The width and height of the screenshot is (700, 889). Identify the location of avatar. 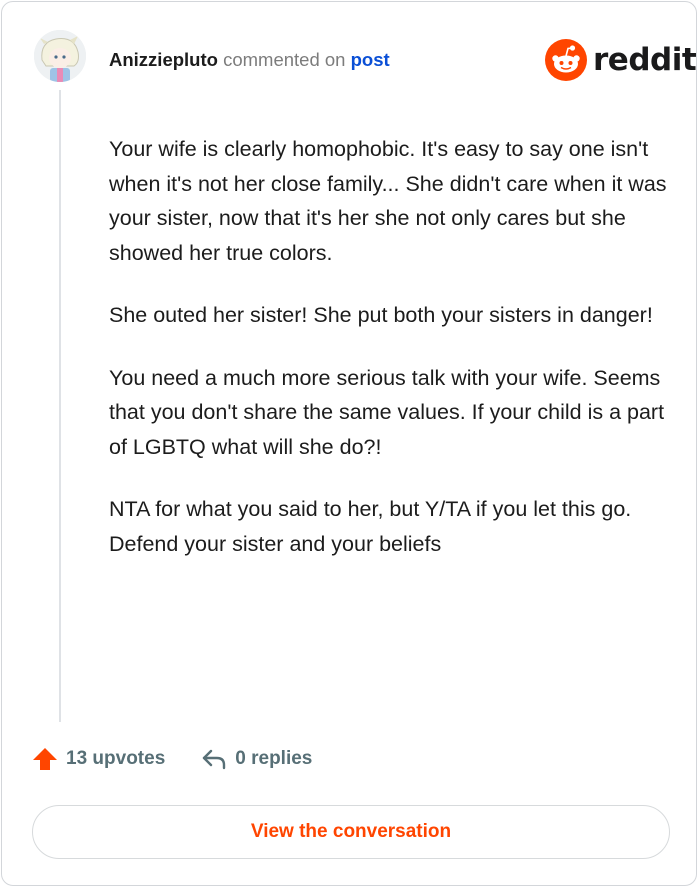
(60, 56).